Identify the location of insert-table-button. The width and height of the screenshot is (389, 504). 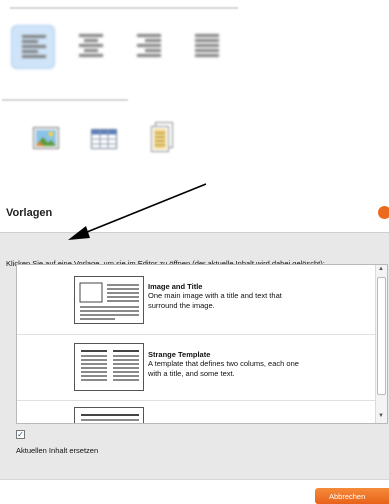
(104, 141).